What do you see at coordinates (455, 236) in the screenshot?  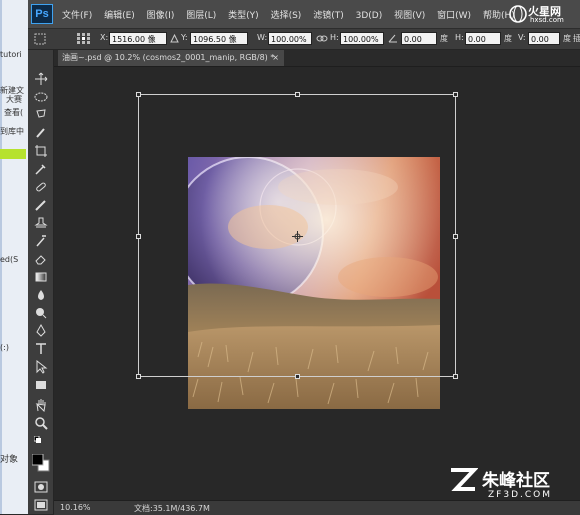 I see `transform-handle-middle-right` at bounding box center [455, 236].